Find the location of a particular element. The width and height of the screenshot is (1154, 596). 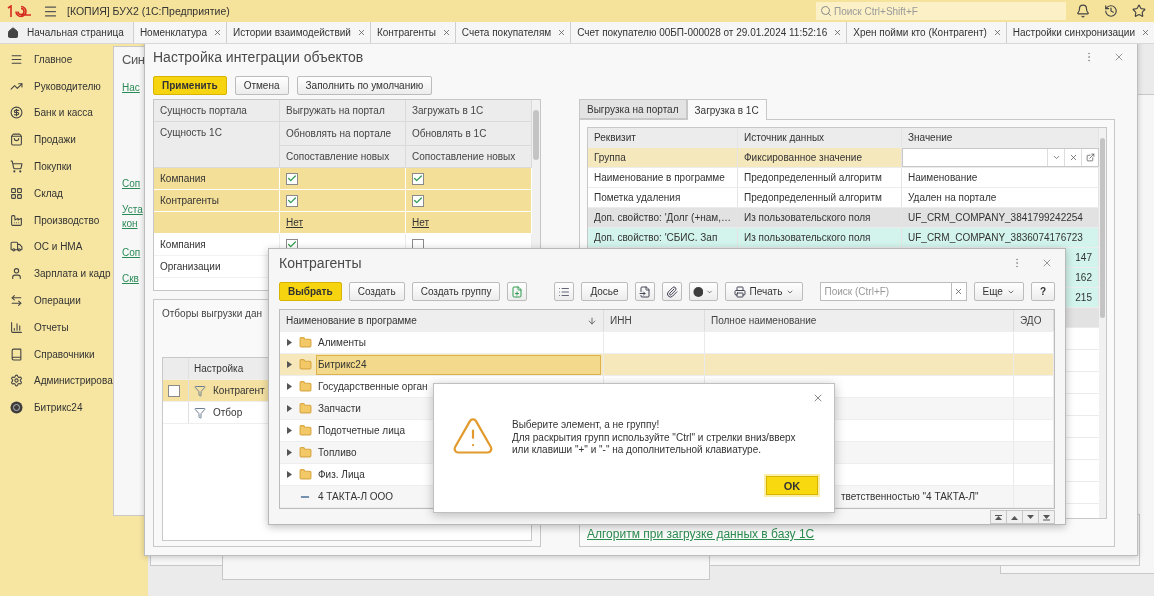

header-text: Наименование в программе is located at coordinates (351, 320).